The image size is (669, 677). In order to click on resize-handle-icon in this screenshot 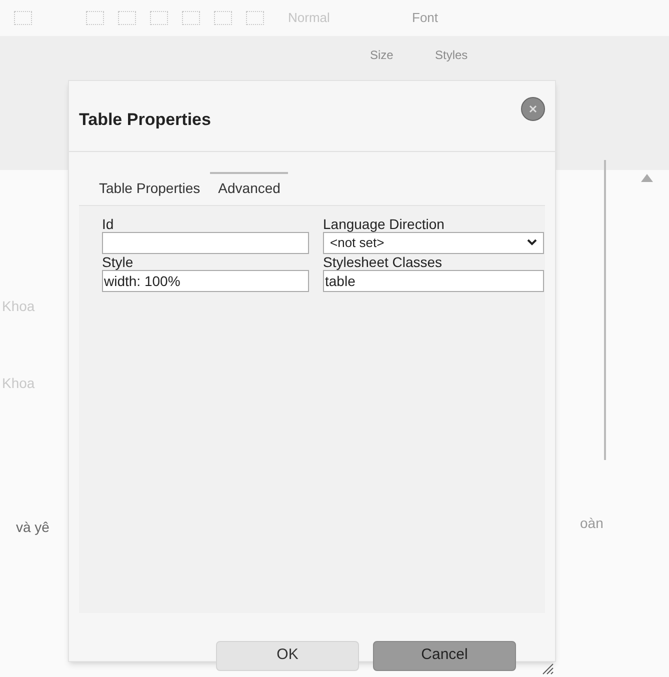, I will do `click(548, 668)`.